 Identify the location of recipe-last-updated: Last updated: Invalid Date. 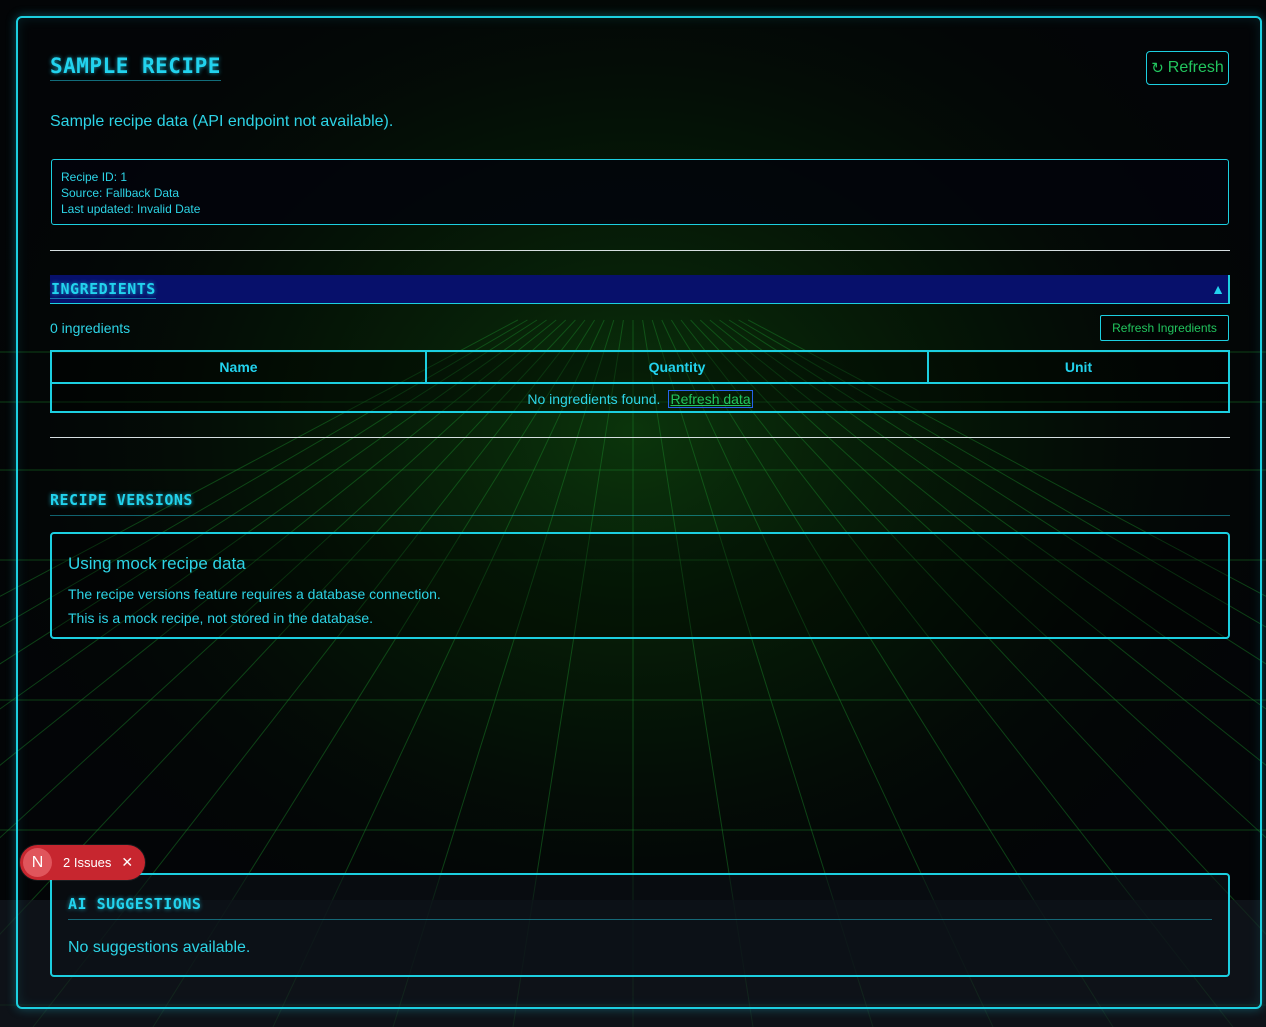
(131, 209).